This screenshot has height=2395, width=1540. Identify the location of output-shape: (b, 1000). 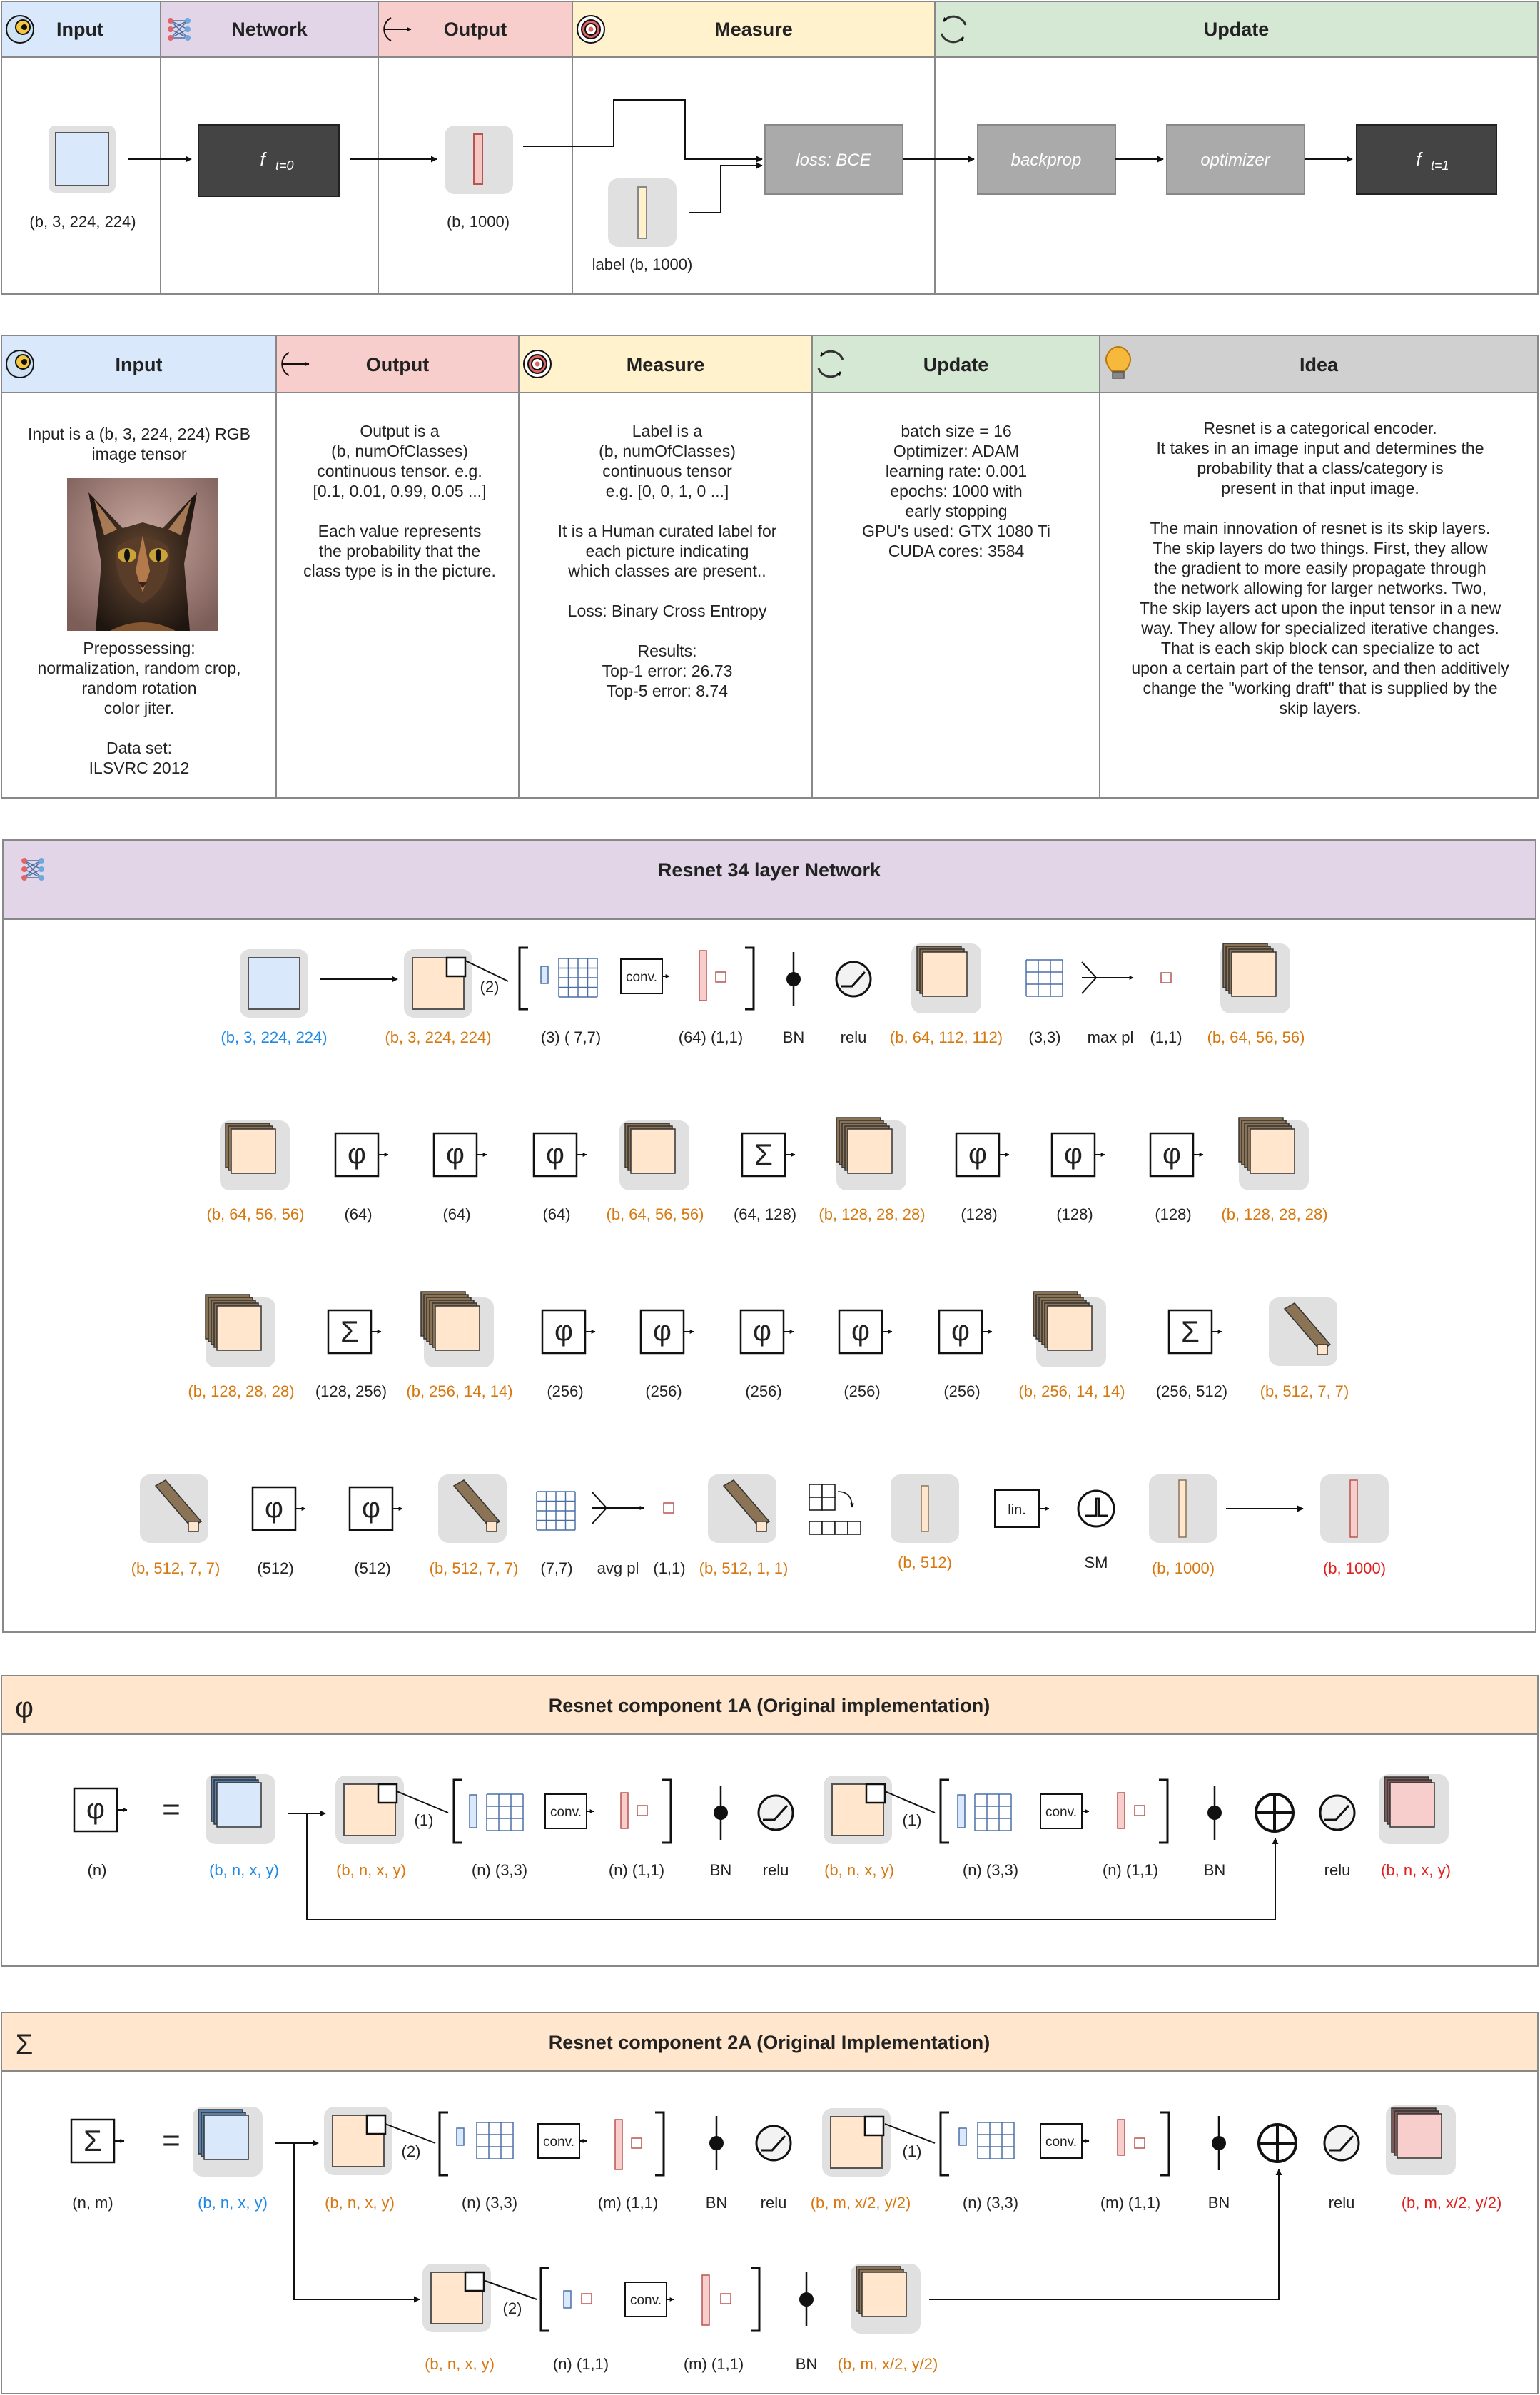
(478, 222).